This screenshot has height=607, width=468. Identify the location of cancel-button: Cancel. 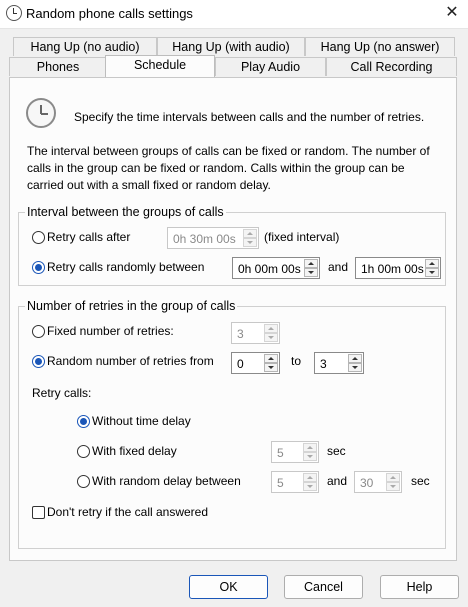
(323, 587).